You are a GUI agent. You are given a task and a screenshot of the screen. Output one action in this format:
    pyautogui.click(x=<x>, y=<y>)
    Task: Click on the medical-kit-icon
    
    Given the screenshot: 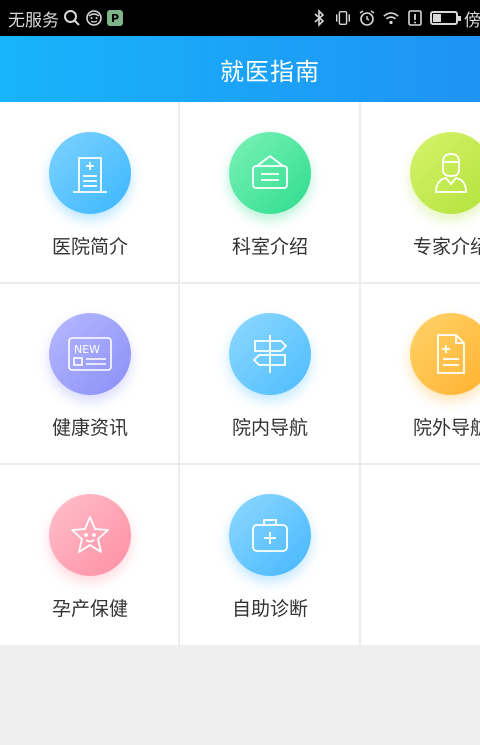 What is the action you would take?
    pyautogui.click(x=270, y=535)
    